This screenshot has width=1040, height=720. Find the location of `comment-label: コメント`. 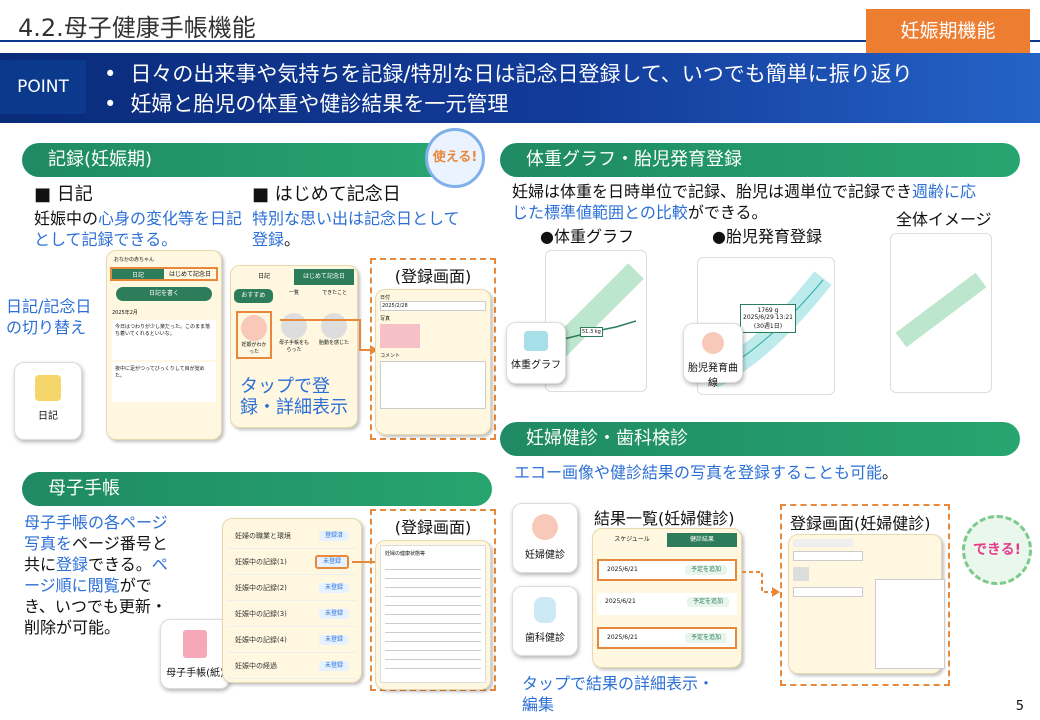

comment-label: コメント is located at coordinates (390, 356).